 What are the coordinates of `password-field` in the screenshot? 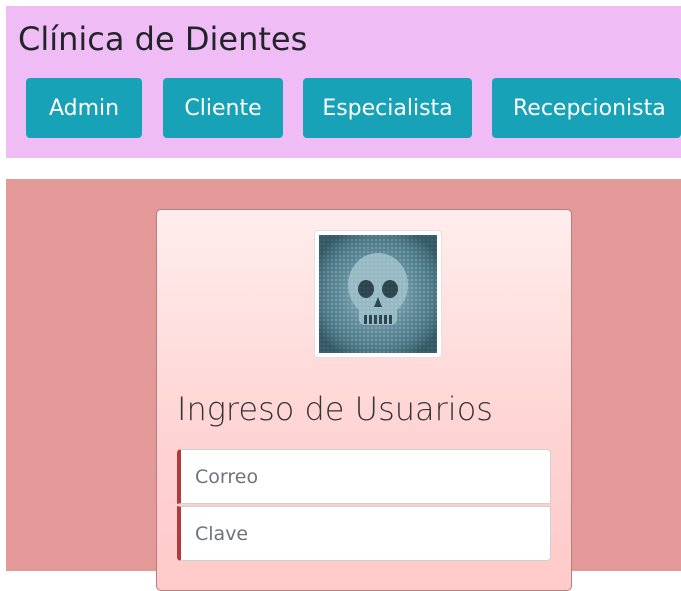 It's located at (364, 533).